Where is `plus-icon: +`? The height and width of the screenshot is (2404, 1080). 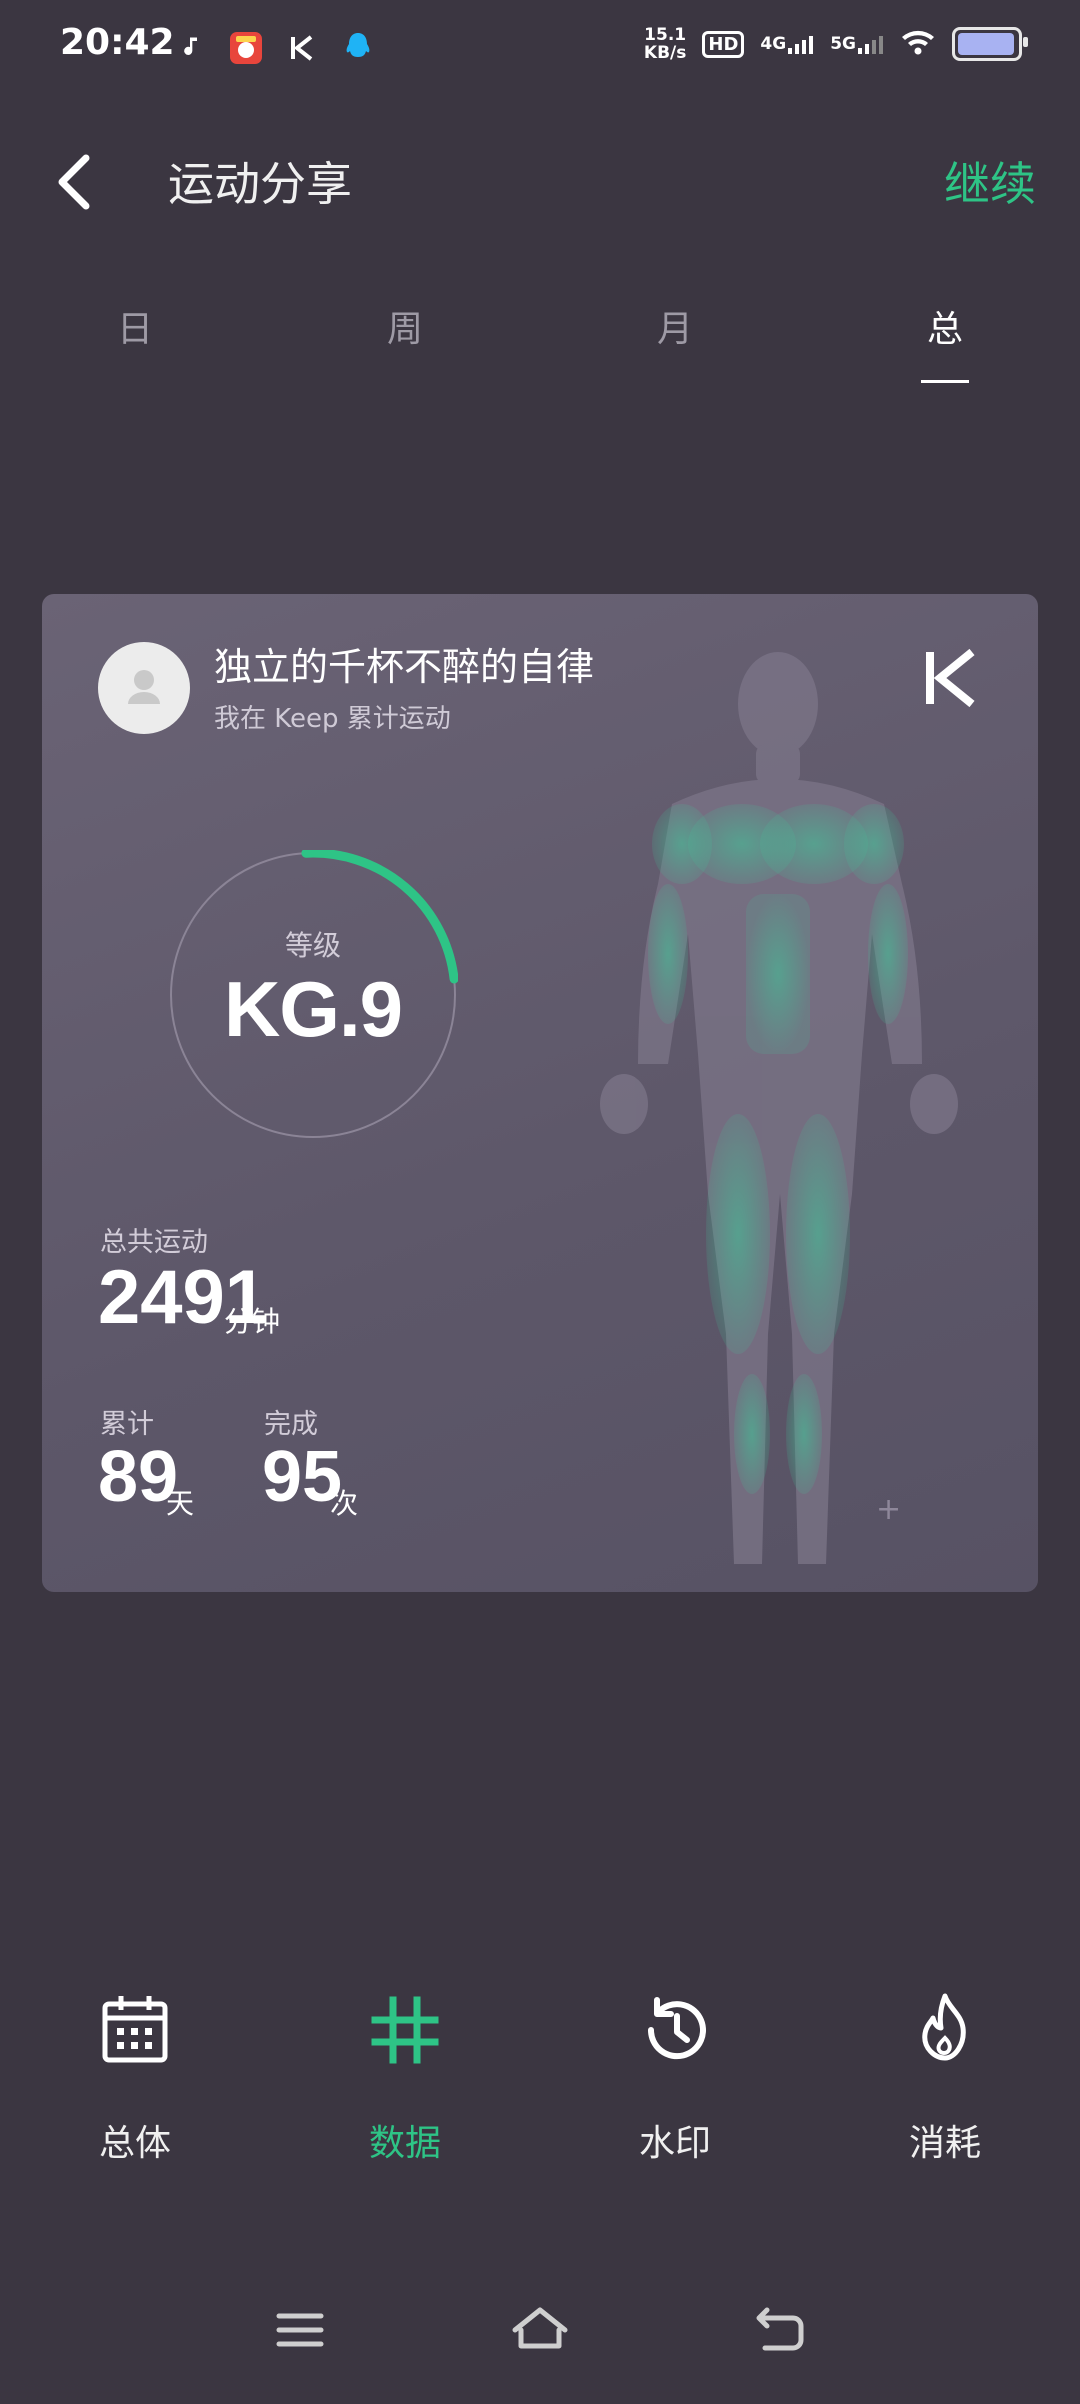 plus-icon: + is located at coordinates (889, 1509).